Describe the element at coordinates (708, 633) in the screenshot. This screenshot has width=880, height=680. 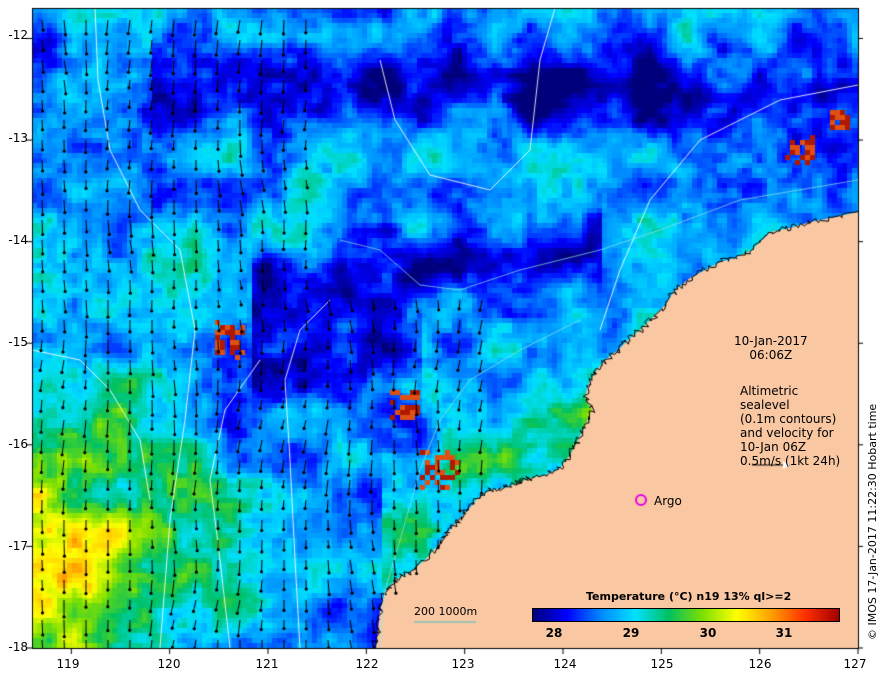
I see `colorbar-tick-label: 30` at that location.